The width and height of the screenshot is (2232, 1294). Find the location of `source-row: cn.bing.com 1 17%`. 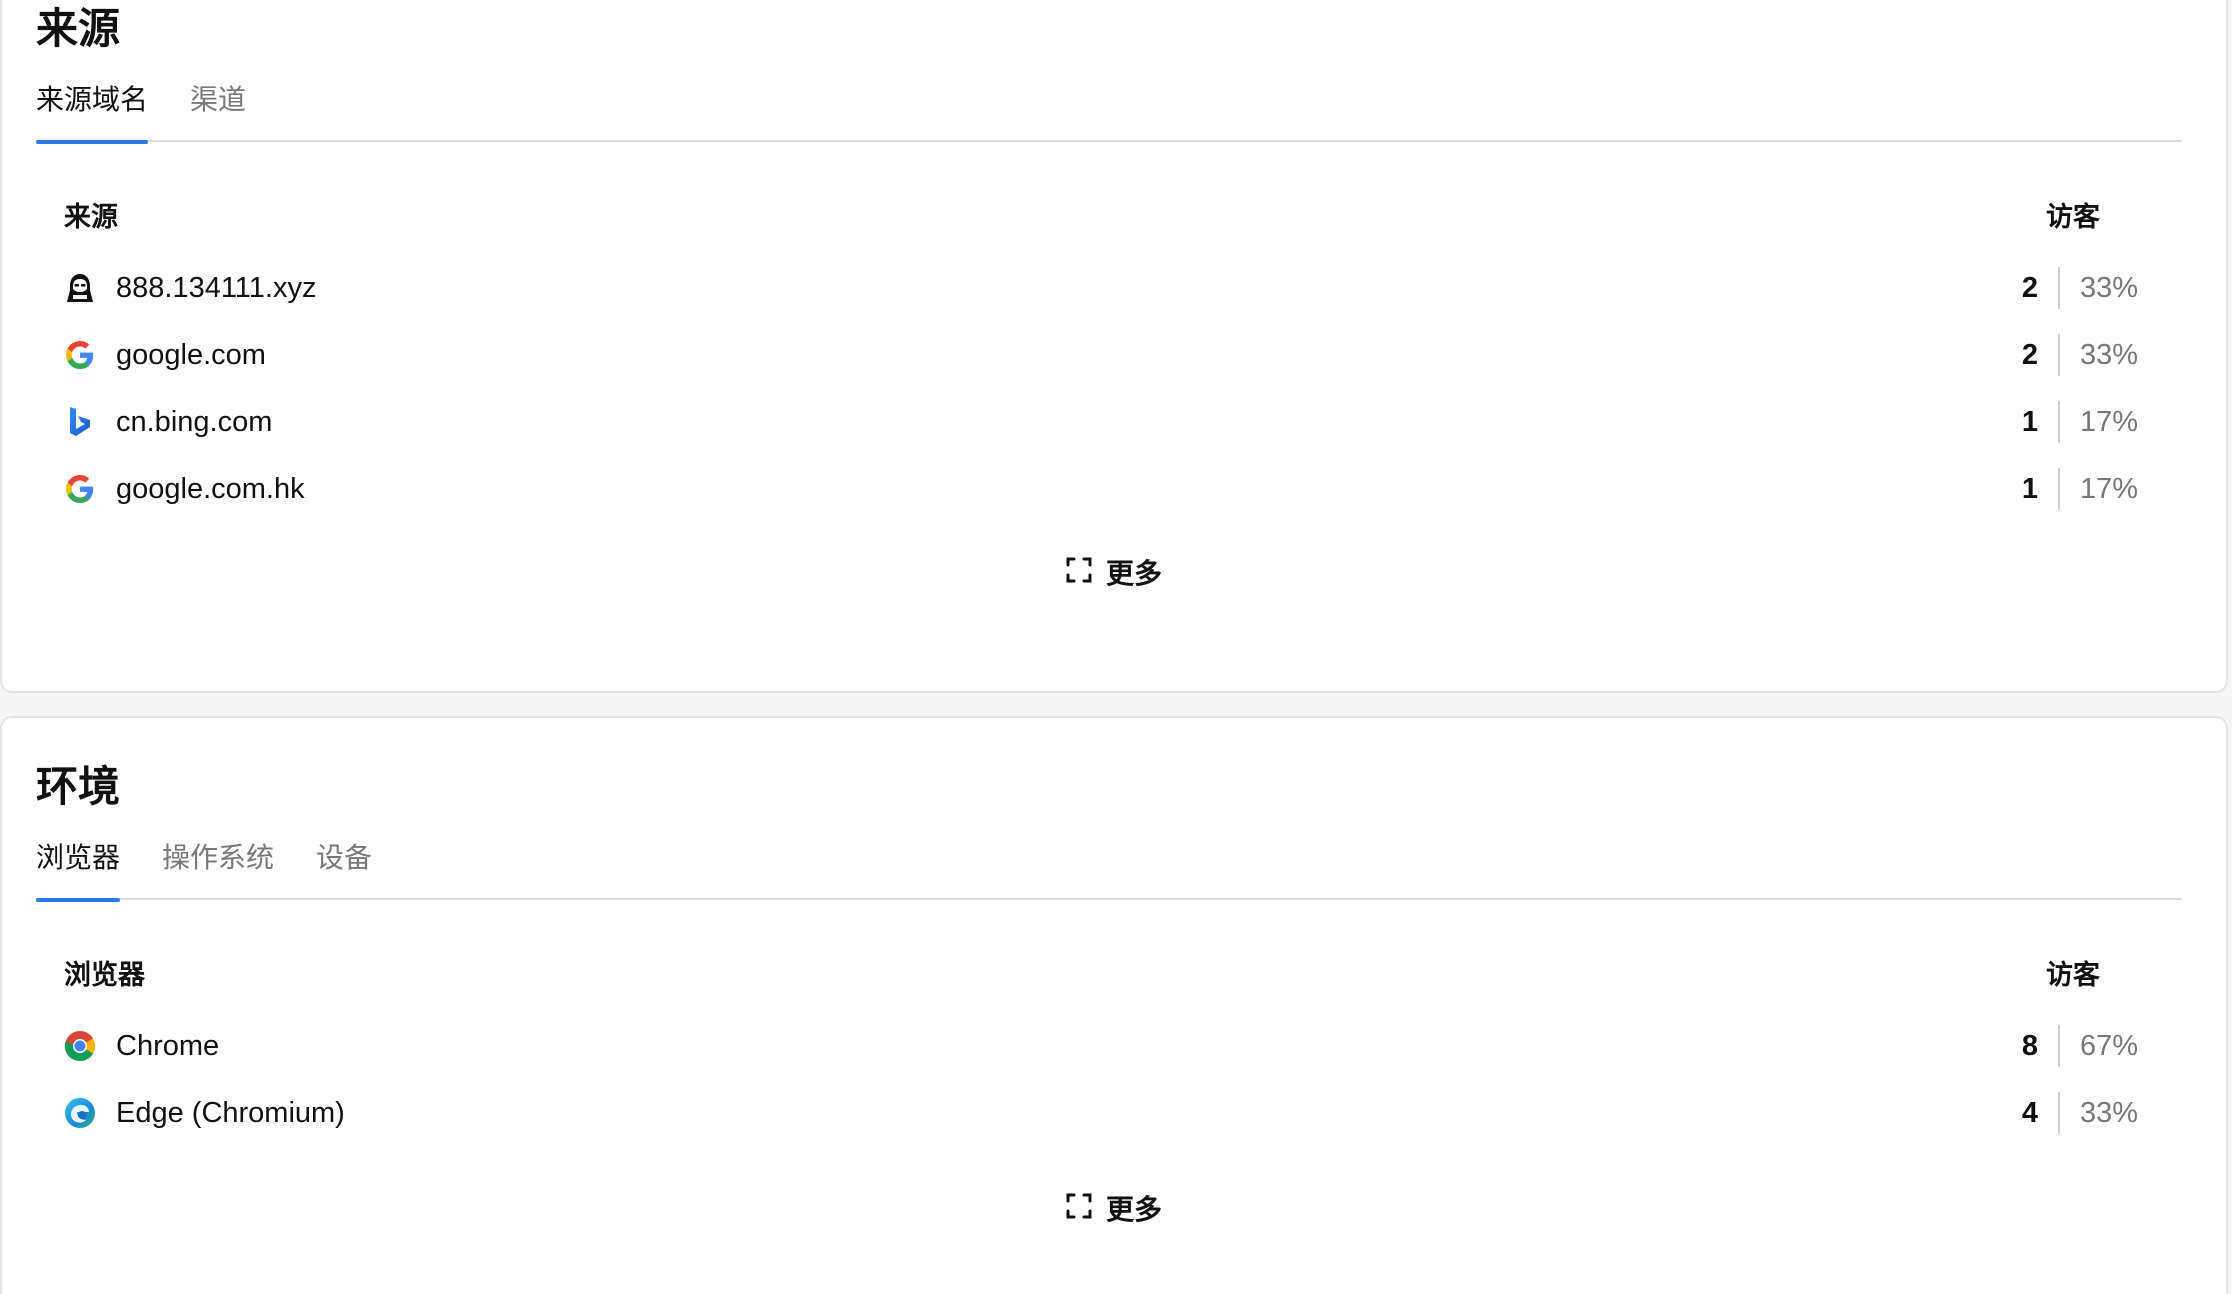

source-row: cn.bing.com 1 17% is located at coordinates (1110, 422).